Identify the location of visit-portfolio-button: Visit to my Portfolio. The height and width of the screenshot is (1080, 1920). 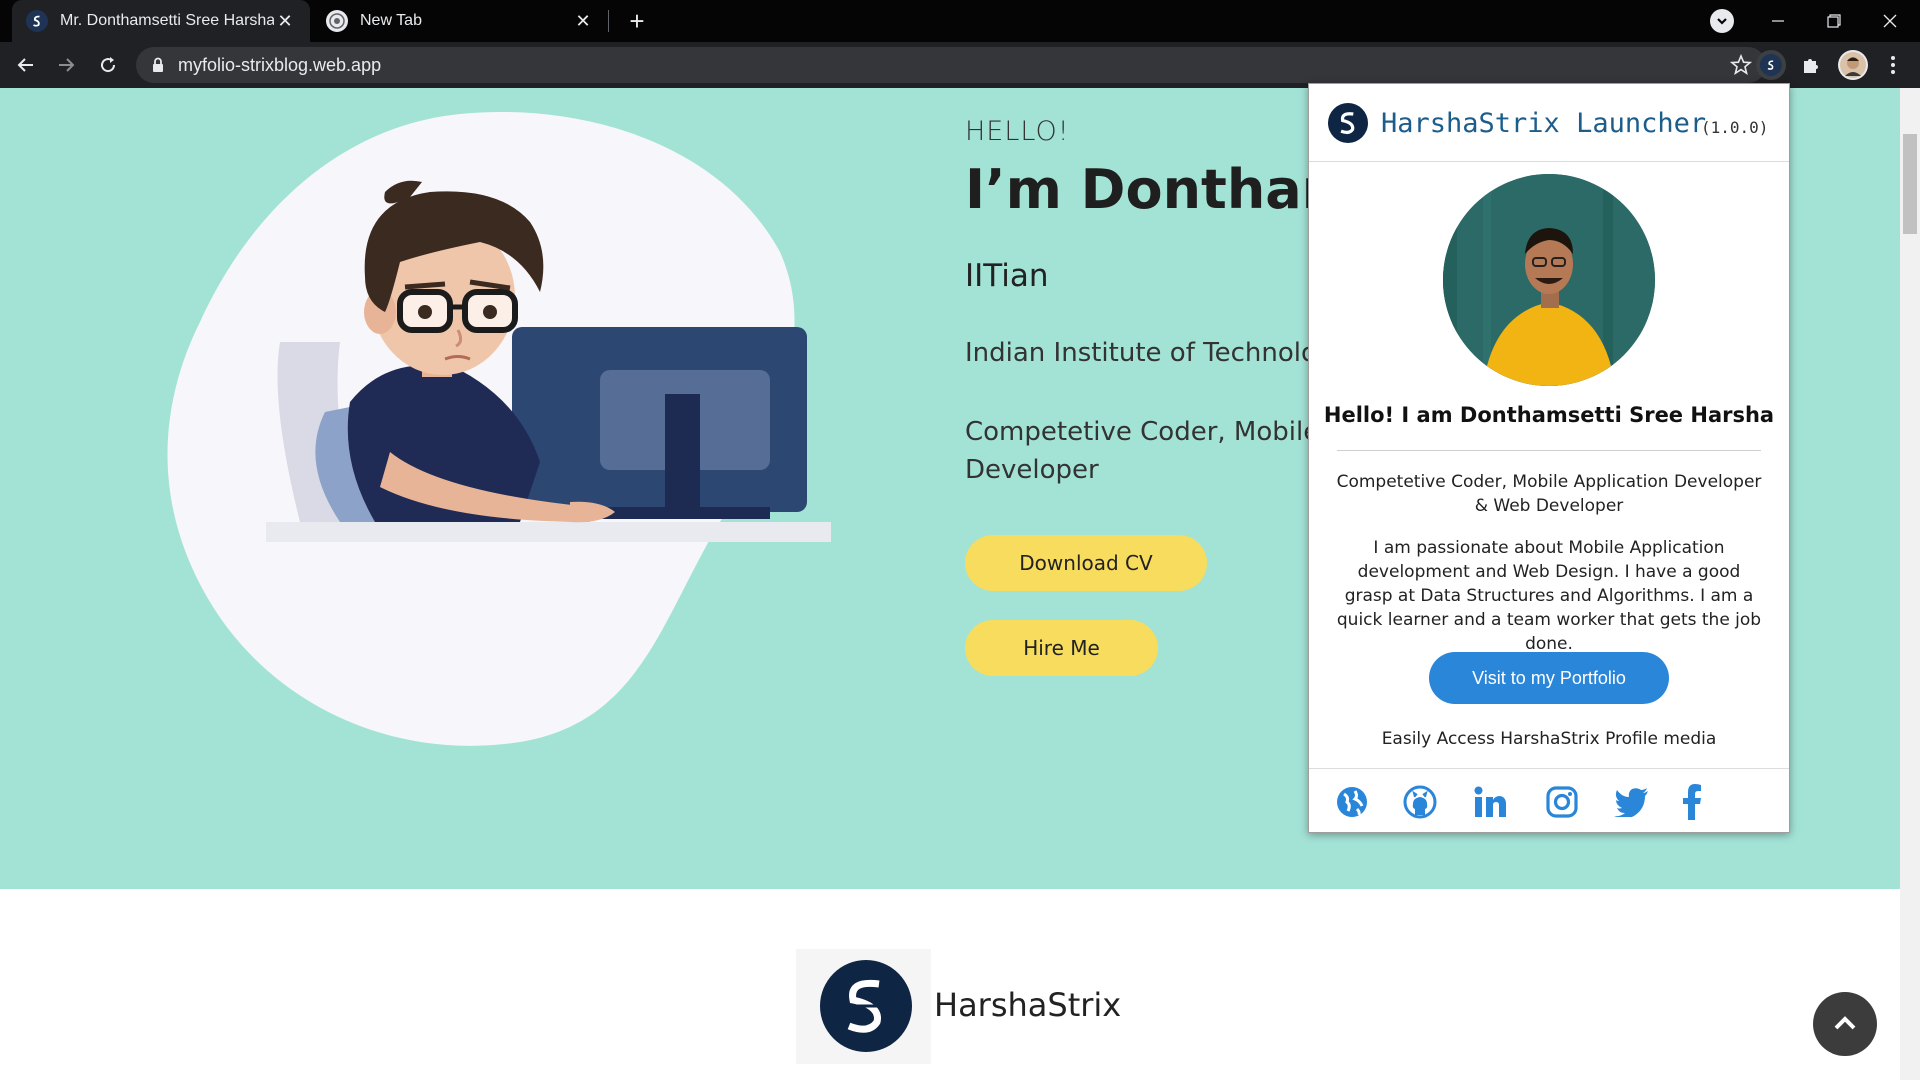
(1549, 678).